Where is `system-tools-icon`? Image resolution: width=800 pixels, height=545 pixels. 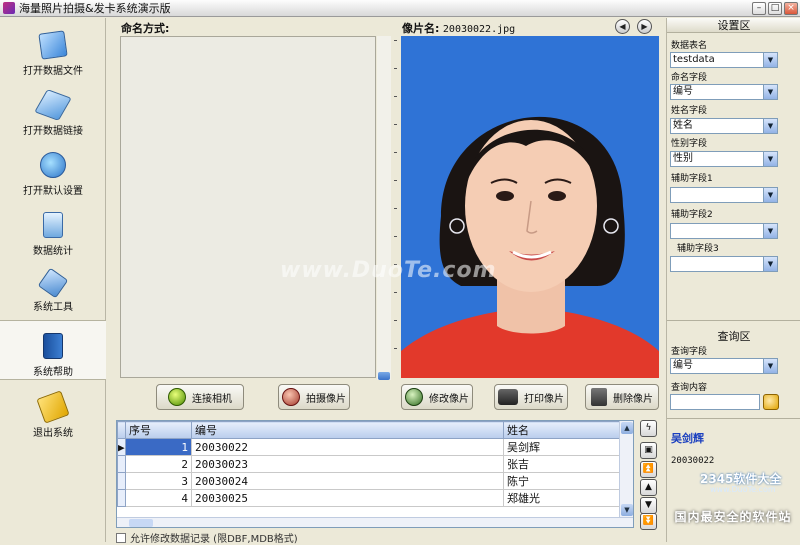
system-tools-icon is located at coordinates (53, 283).